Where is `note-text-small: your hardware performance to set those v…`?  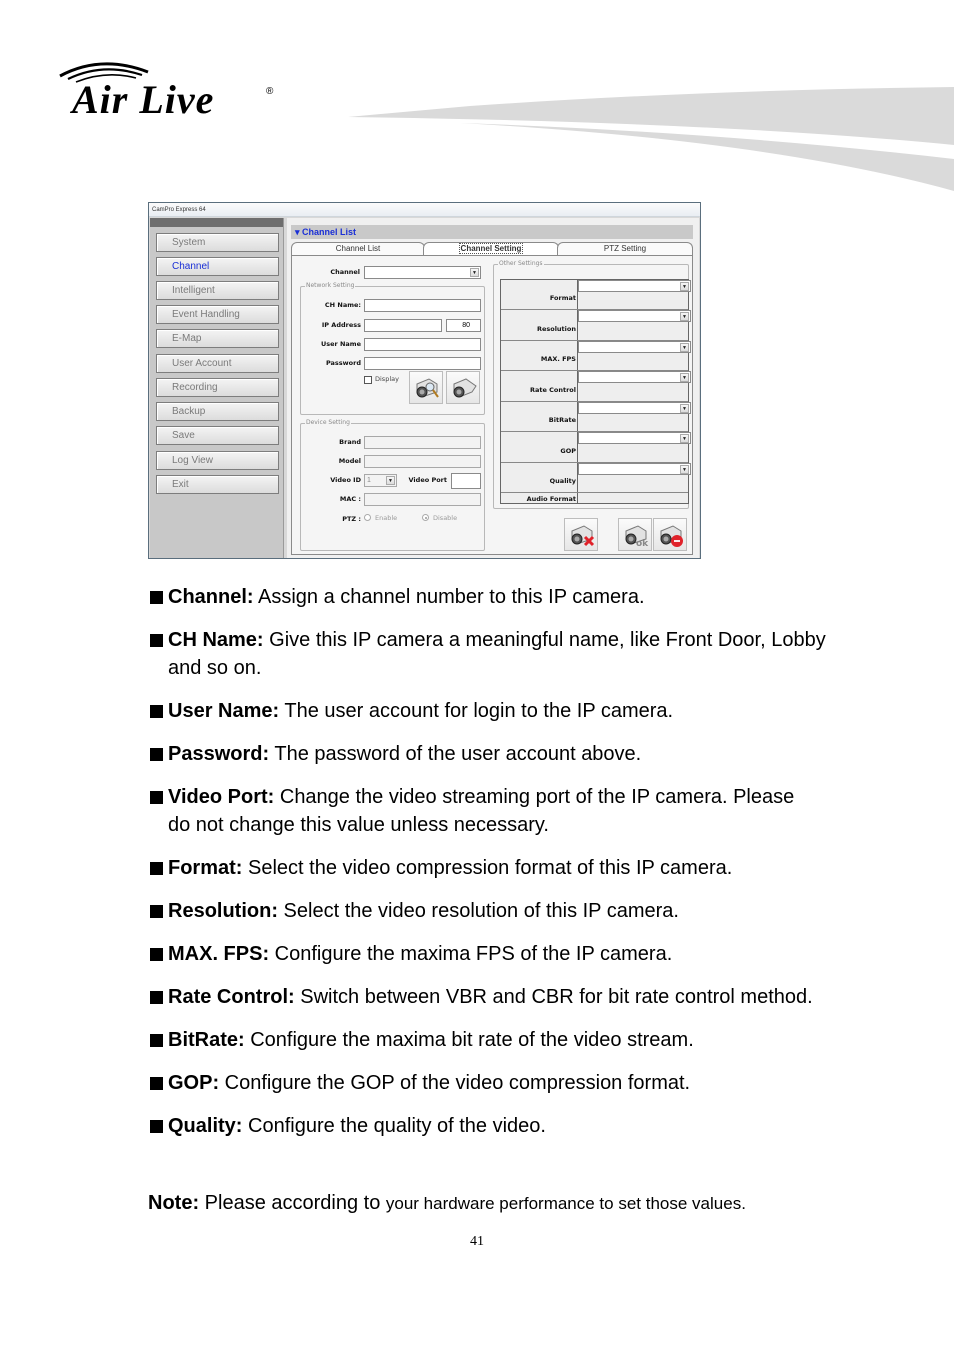
note-text-small: your hardware performance to set those v… is located at coordinates (565, 1203).